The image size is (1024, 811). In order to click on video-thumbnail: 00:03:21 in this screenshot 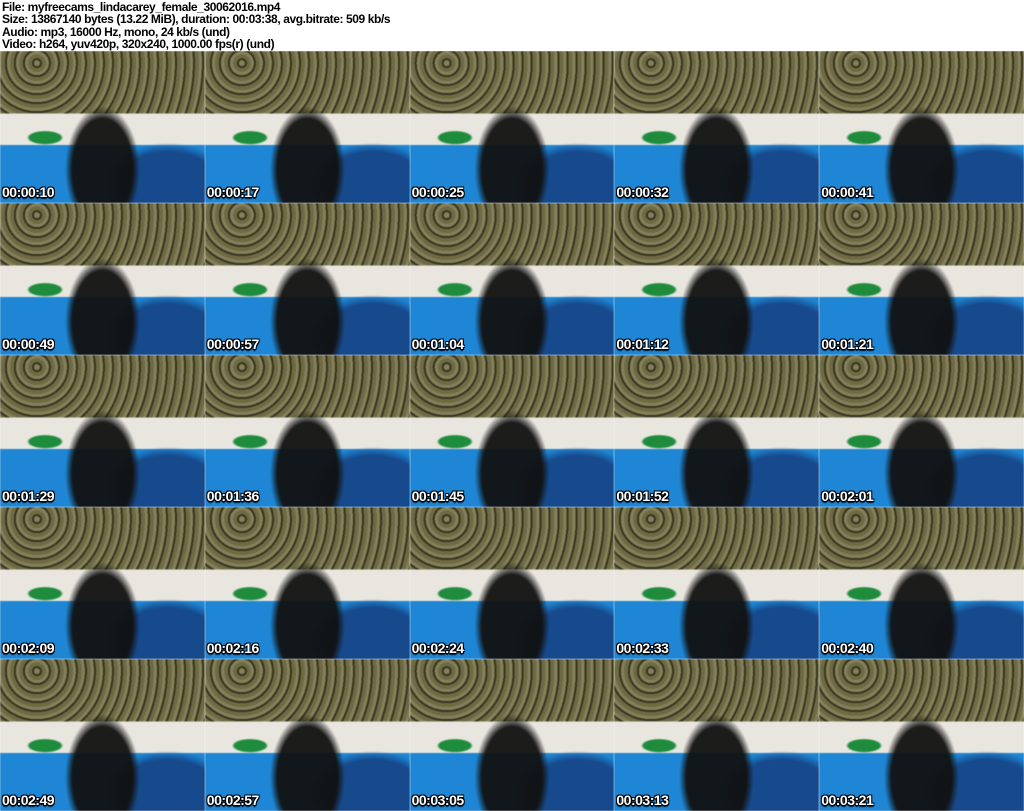, I will do `click(921, 735)`.